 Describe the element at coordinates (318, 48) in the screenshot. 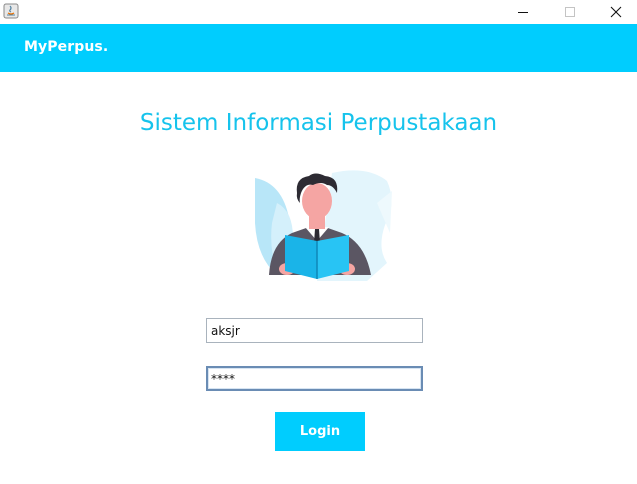

I see `app-header: MyPerpus.` at that location.